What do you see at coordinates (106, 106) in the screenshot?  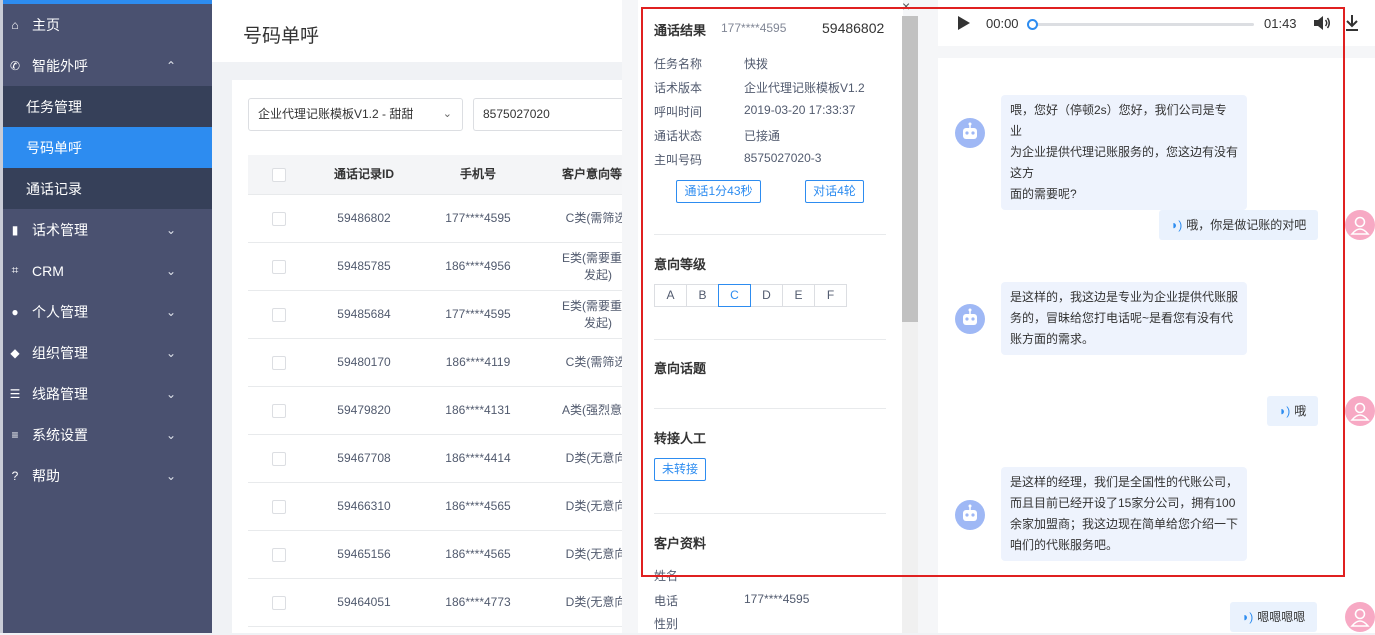 I see `sidebar-item-task-management: 任务管理` at bounding box center [106, 106].